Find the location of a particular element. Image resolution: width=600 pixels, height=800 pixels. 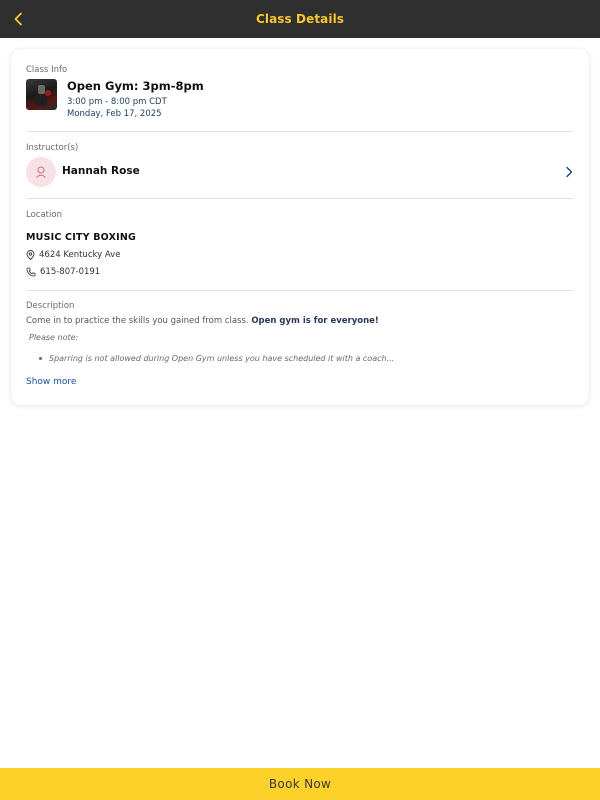

top-app-bar: Class Details is located at coordinates (300, 19).